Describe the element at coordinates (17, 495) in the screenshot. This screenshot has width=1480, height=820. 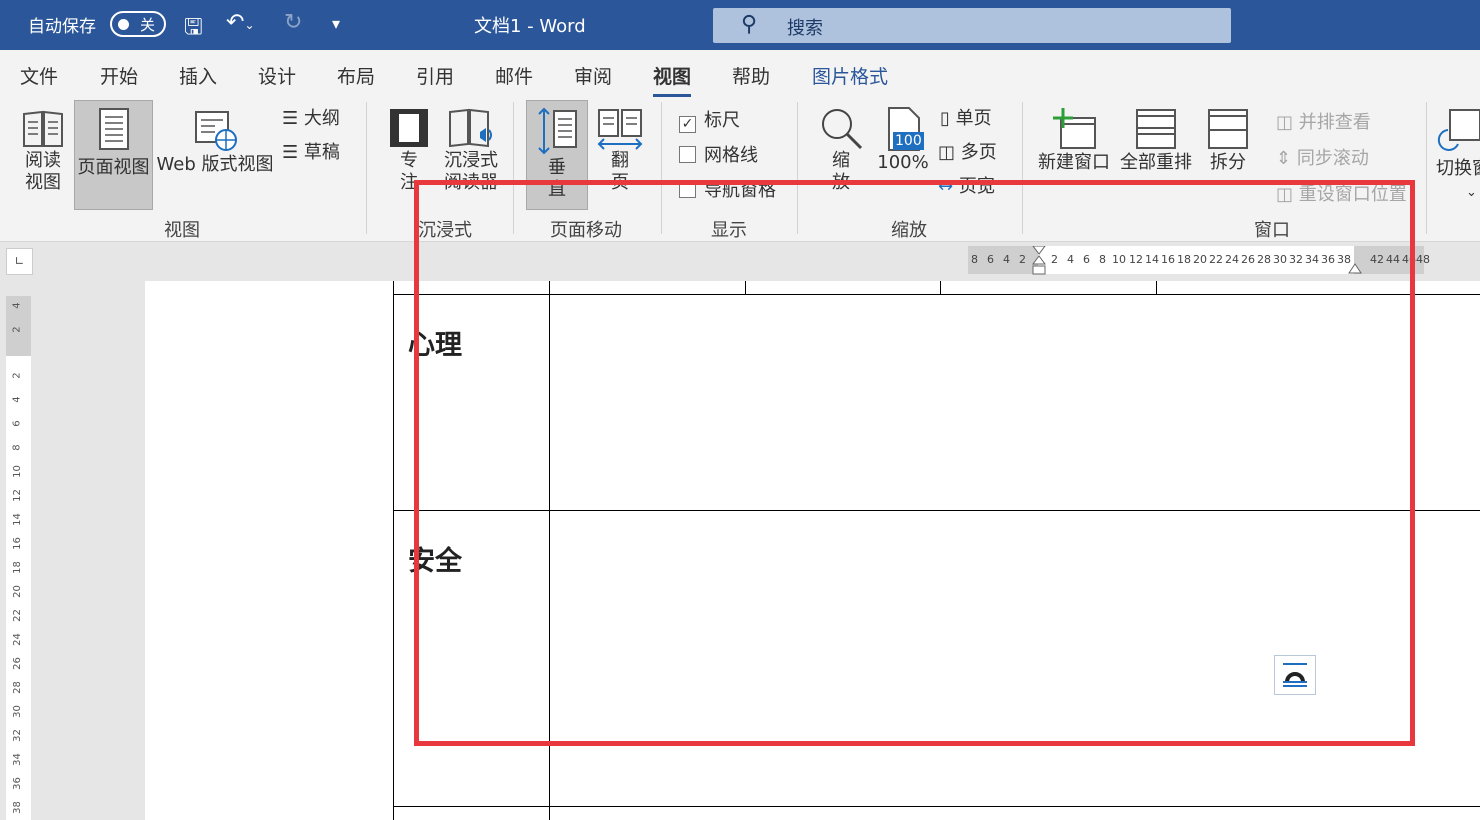
I see `ruler-number: 12` at that location.